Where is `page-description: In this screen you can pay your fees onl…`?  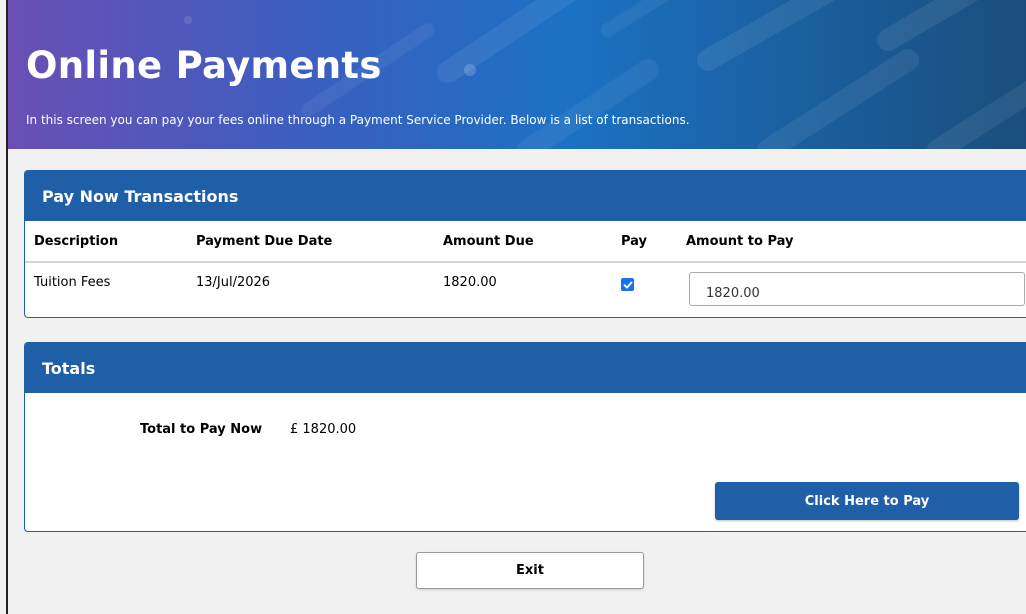 page-description: In this screen you can pay your fees onl… is located at coordinates (358, 120).